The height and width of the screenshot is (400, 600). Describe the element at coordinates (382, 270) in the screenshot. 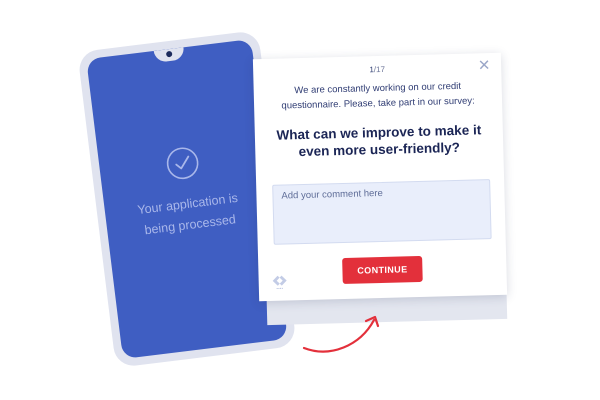

I see `continue-button: CONTINUE` at that location.